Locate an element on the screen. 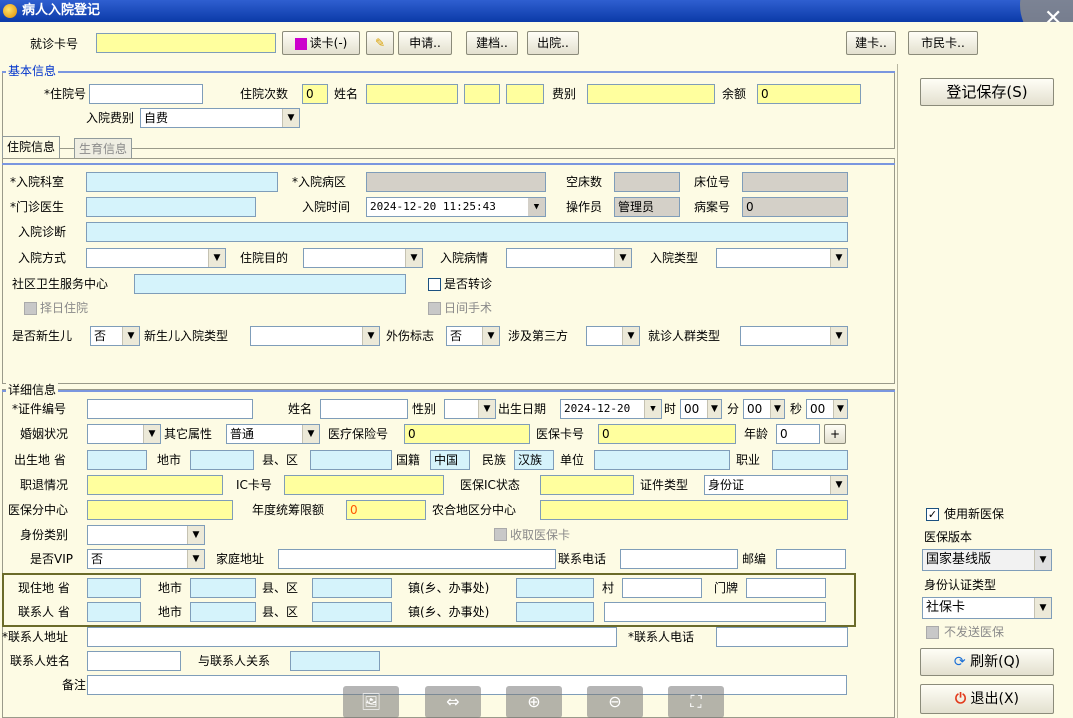 This screenshot has height=718, width=1073. contact-detail-input is located at coordinates (715, 612).